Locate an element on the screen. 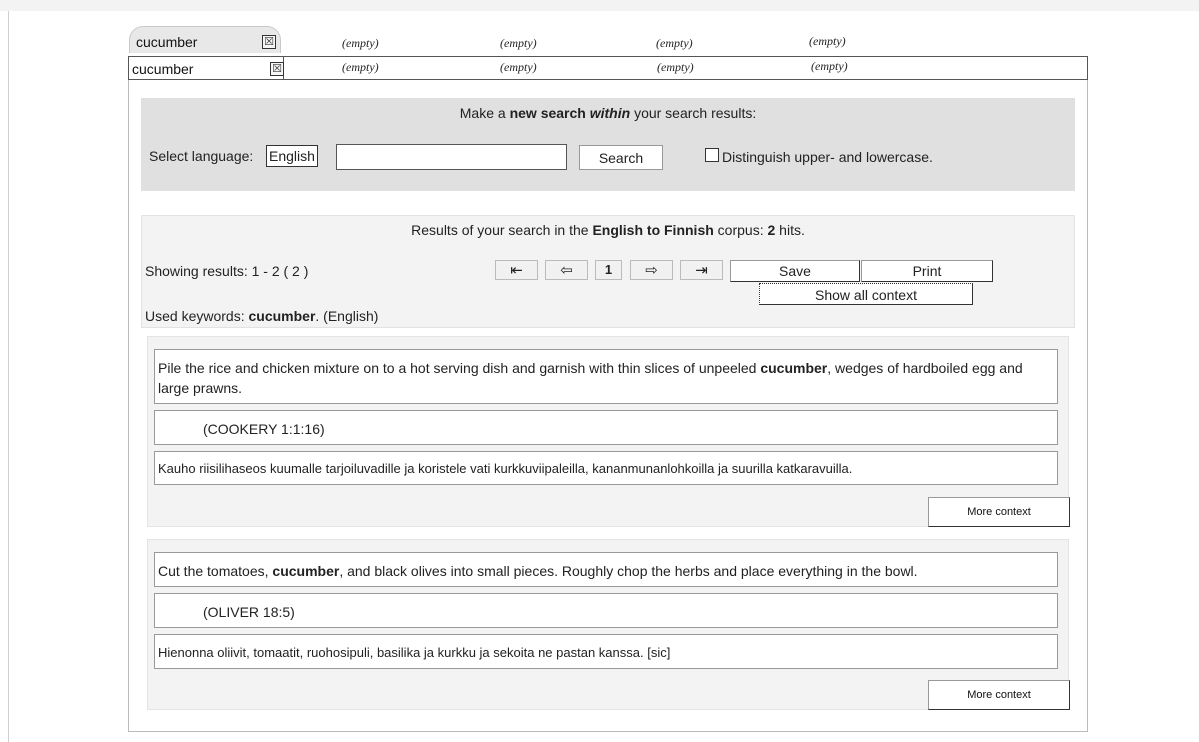  language-select: English is located at coordinates (292, 156).